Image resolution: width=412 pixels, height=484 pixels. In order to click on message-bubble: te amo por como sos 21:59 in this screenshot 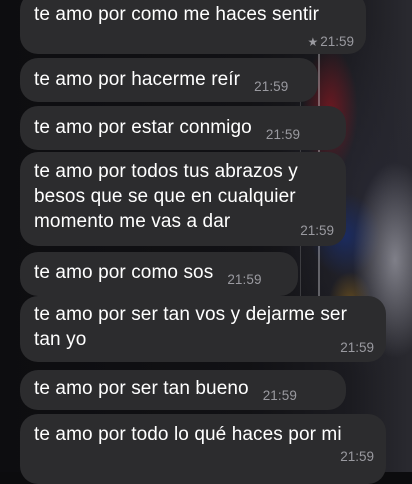, I will do `click(159, 274)`.